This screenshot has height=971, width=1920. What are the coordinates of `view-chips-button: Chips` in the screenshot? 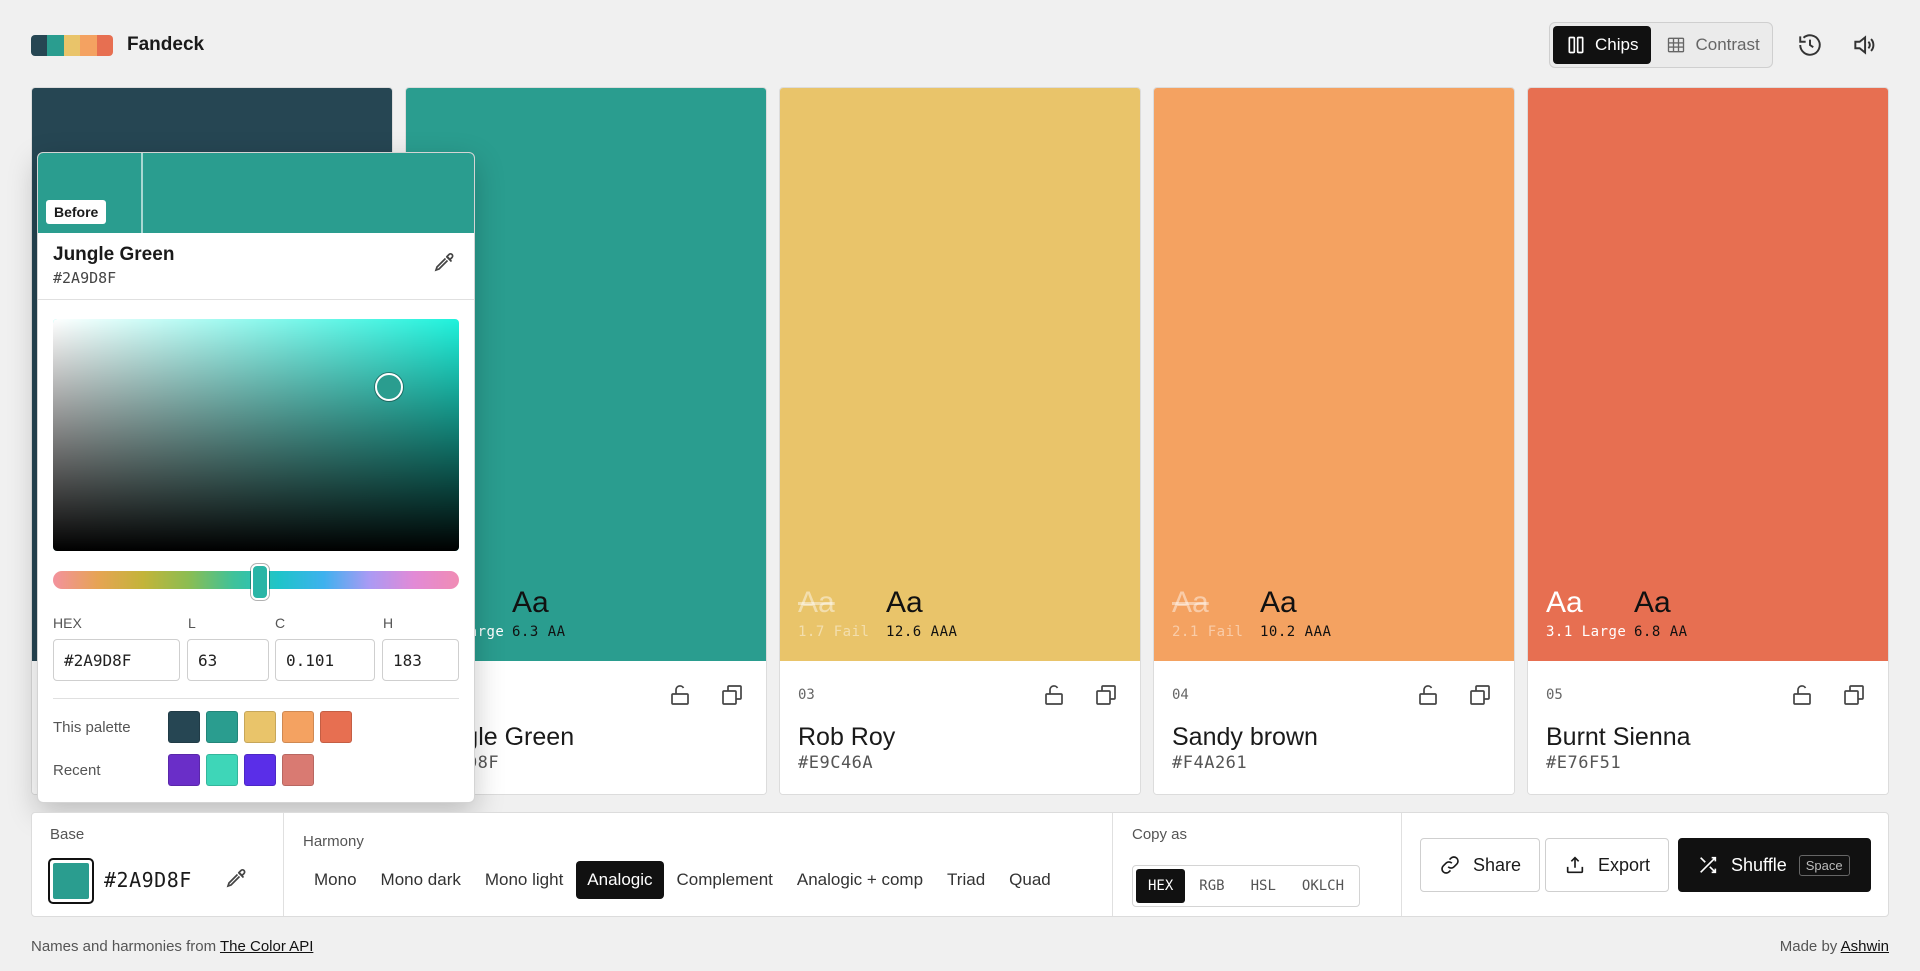 It's located at (1602, 45).